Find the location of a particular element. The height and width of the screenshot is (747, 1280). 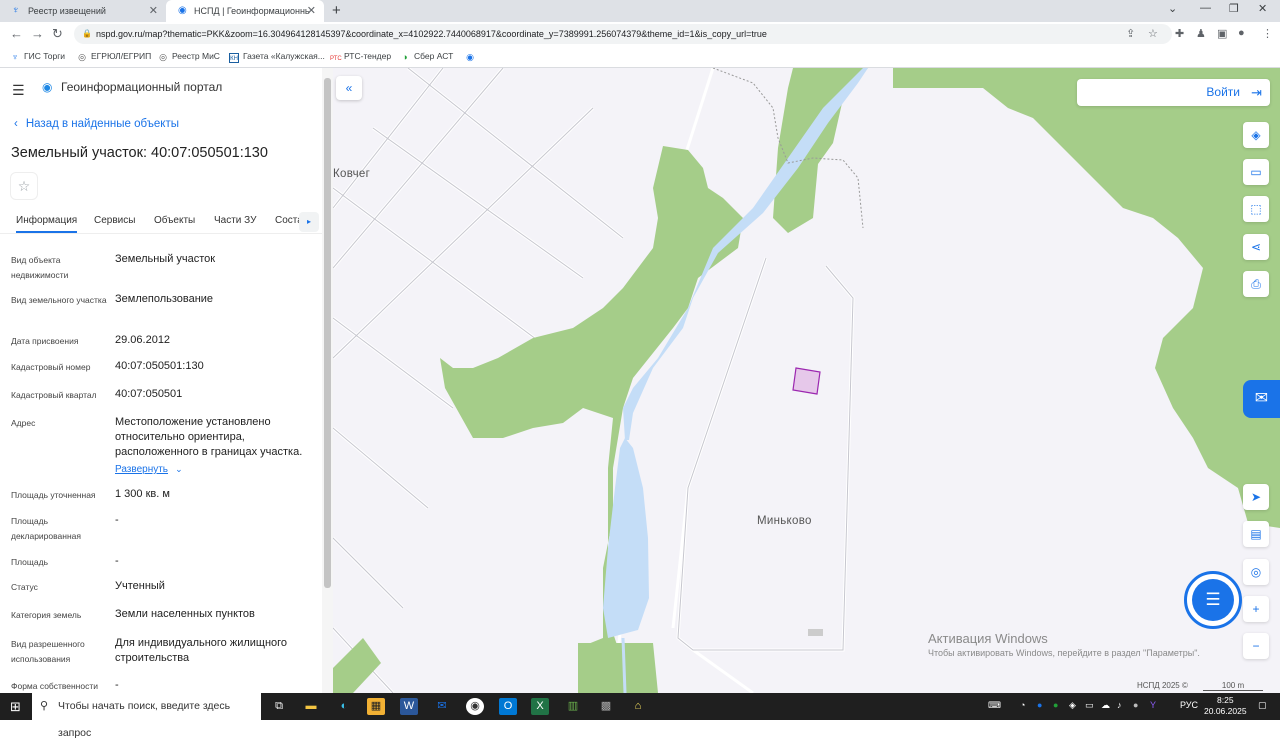

notifications-icon: ▢ is located at coordinates (1262, 705).